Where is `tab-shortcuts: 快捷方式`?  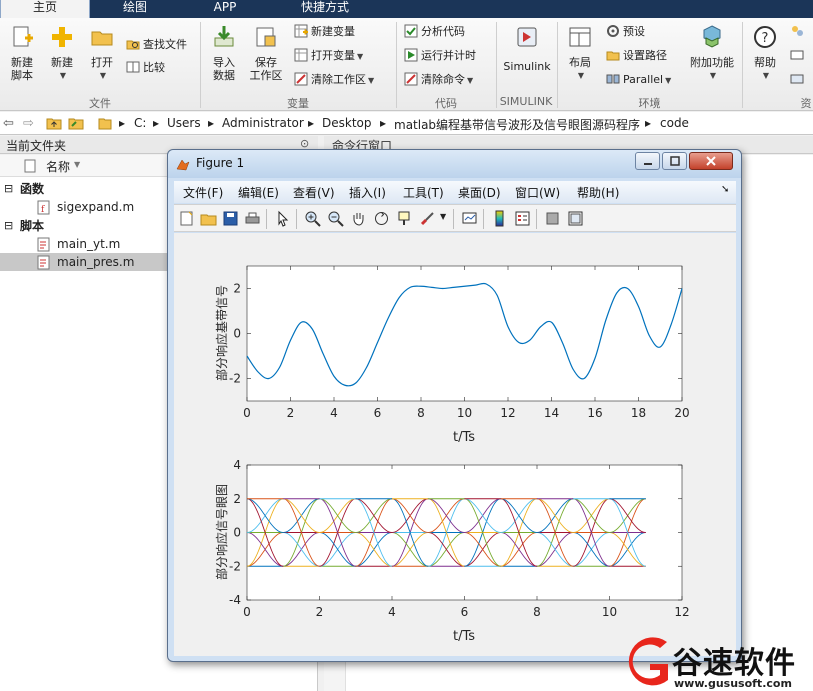
tab-shortcuts: 快捷方式 is located at coordinates (325, 9).